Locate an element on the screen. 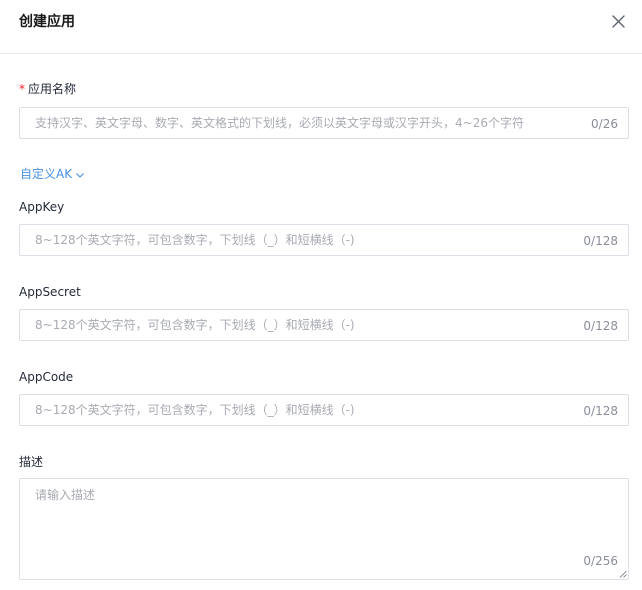 The height and width of the screenshot is (590, 642). app-secret-counter: 0/128 is located at coordinates (600, 326).